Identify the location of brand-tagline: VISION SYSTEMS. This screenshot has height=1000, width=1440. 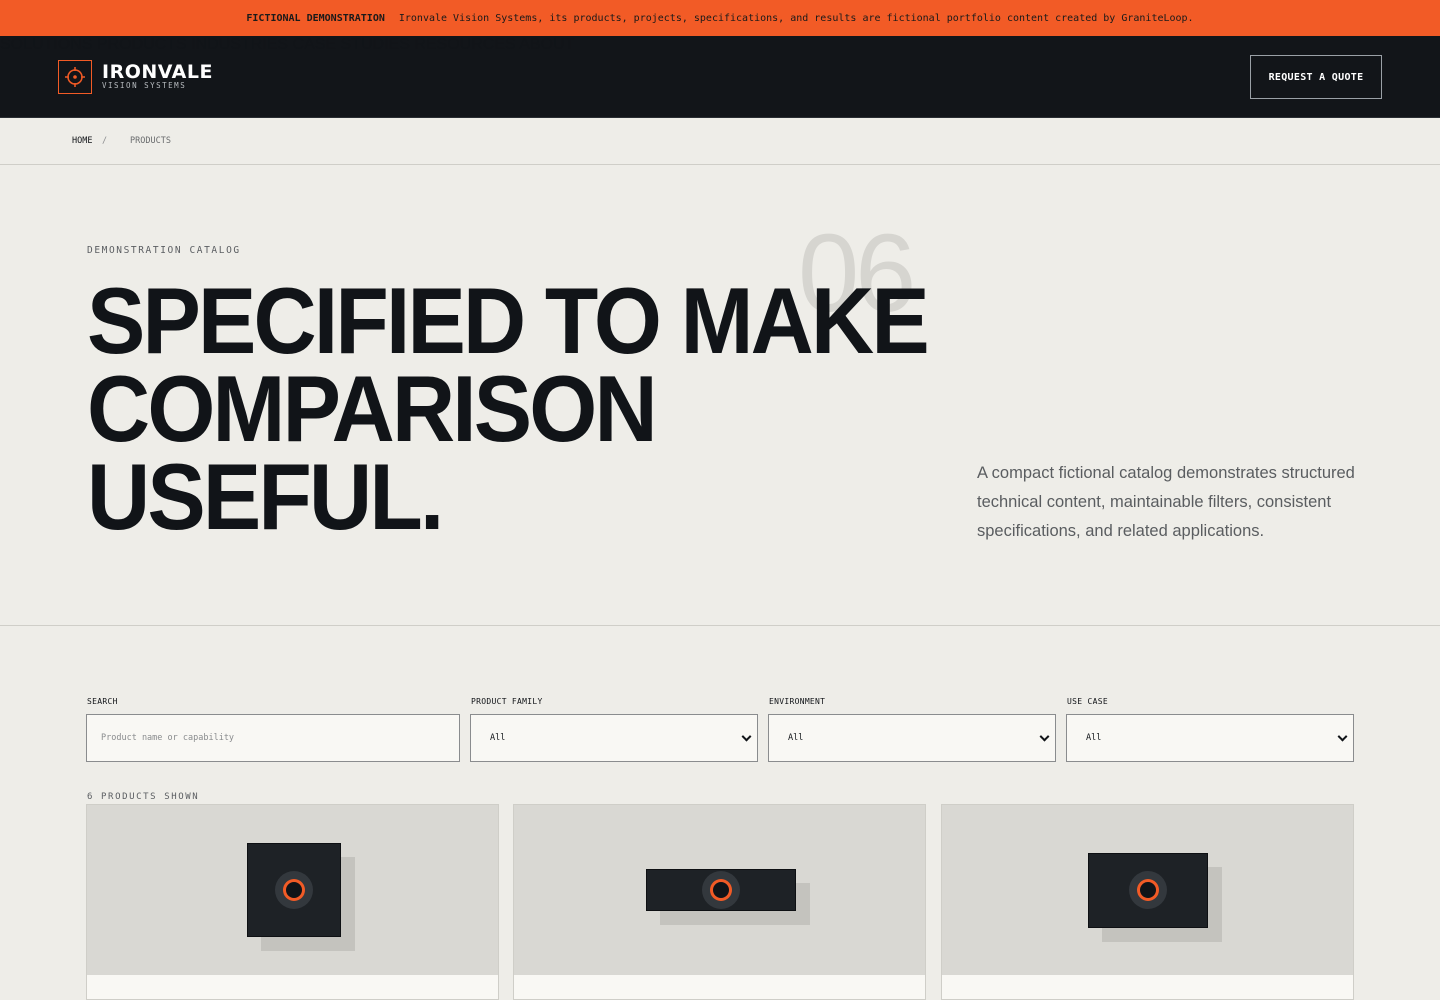
(144, 85).